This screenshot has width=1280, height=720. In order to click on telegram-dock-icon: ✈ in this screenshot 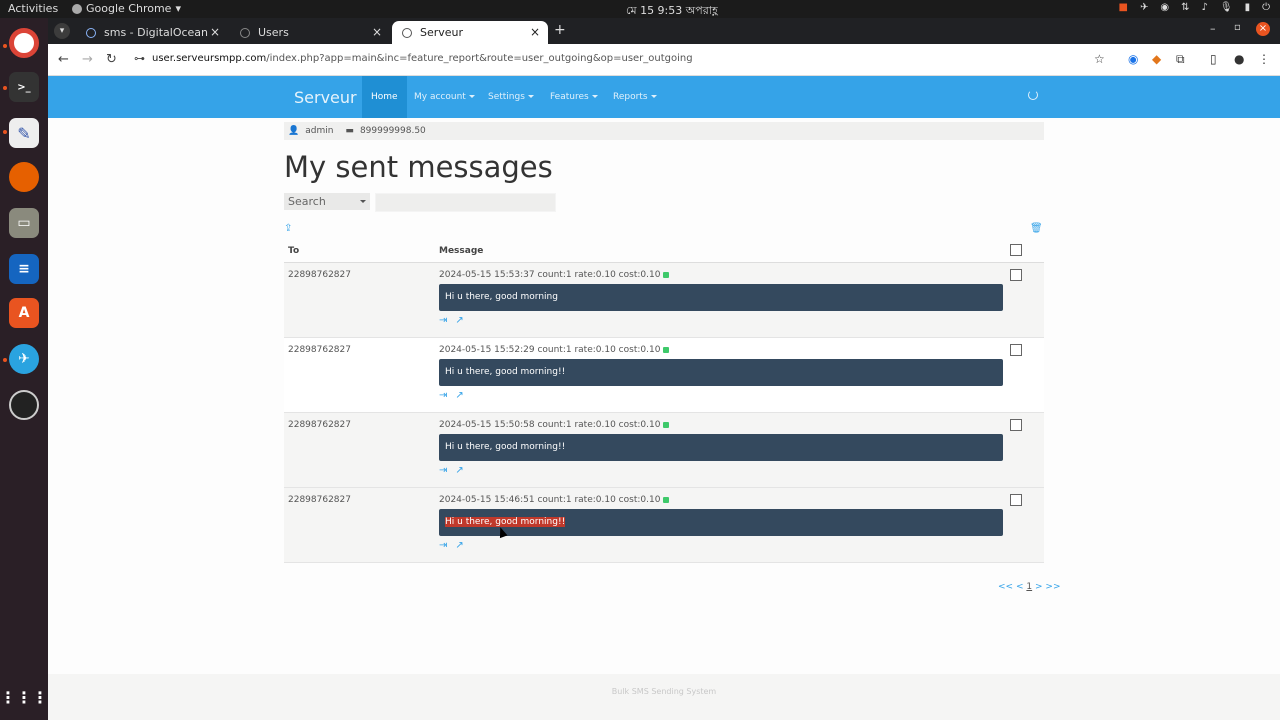, I will do `click(24, 359)`.